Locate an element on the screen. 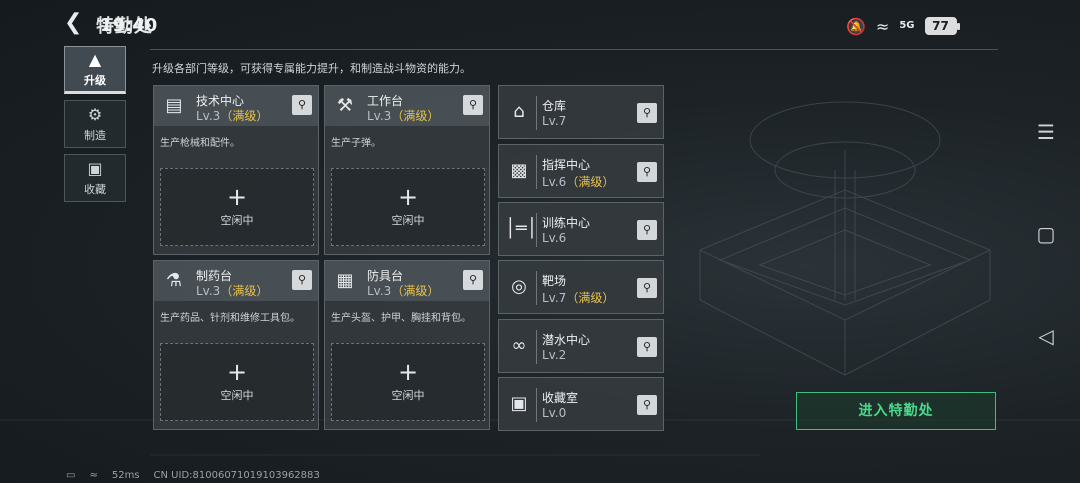  facility-name: 收藏室 is located at coordinates (560, 398).